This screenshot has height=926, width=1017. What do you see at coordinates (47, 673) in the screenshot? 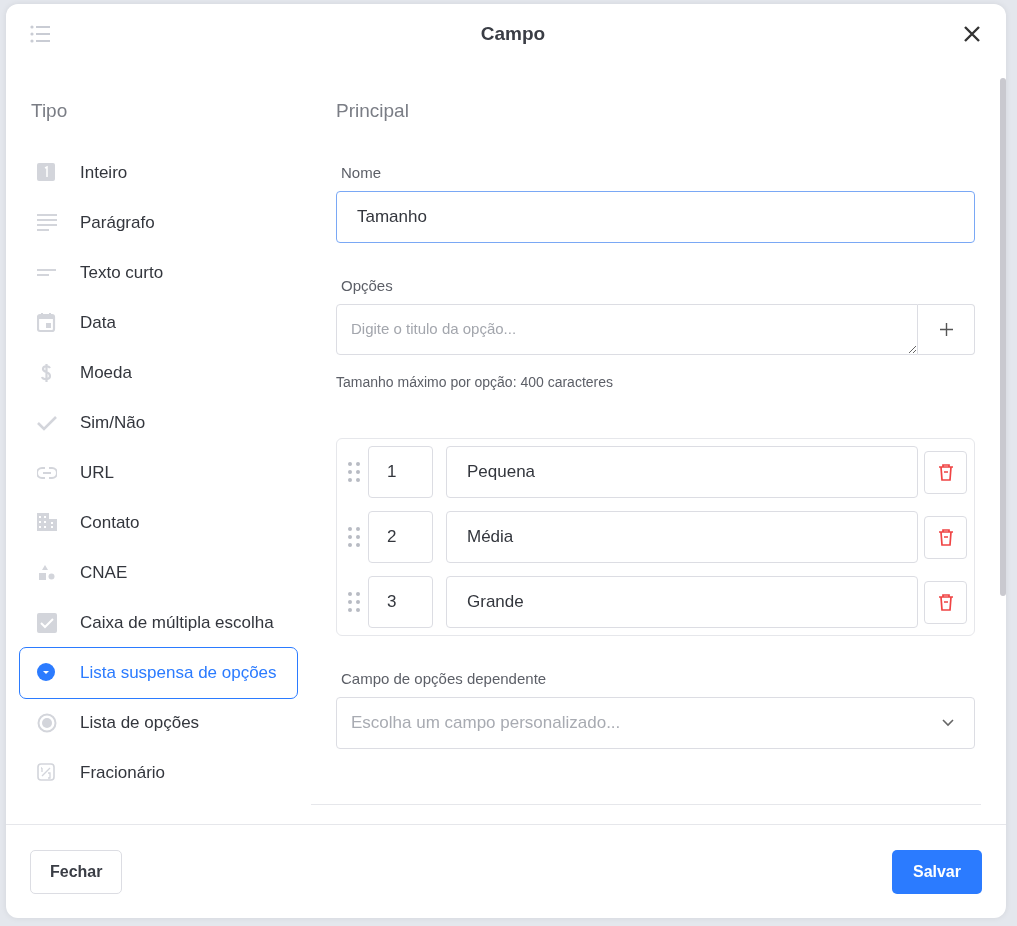
I see `dropdown-icon` at bounding box center [47, 673].